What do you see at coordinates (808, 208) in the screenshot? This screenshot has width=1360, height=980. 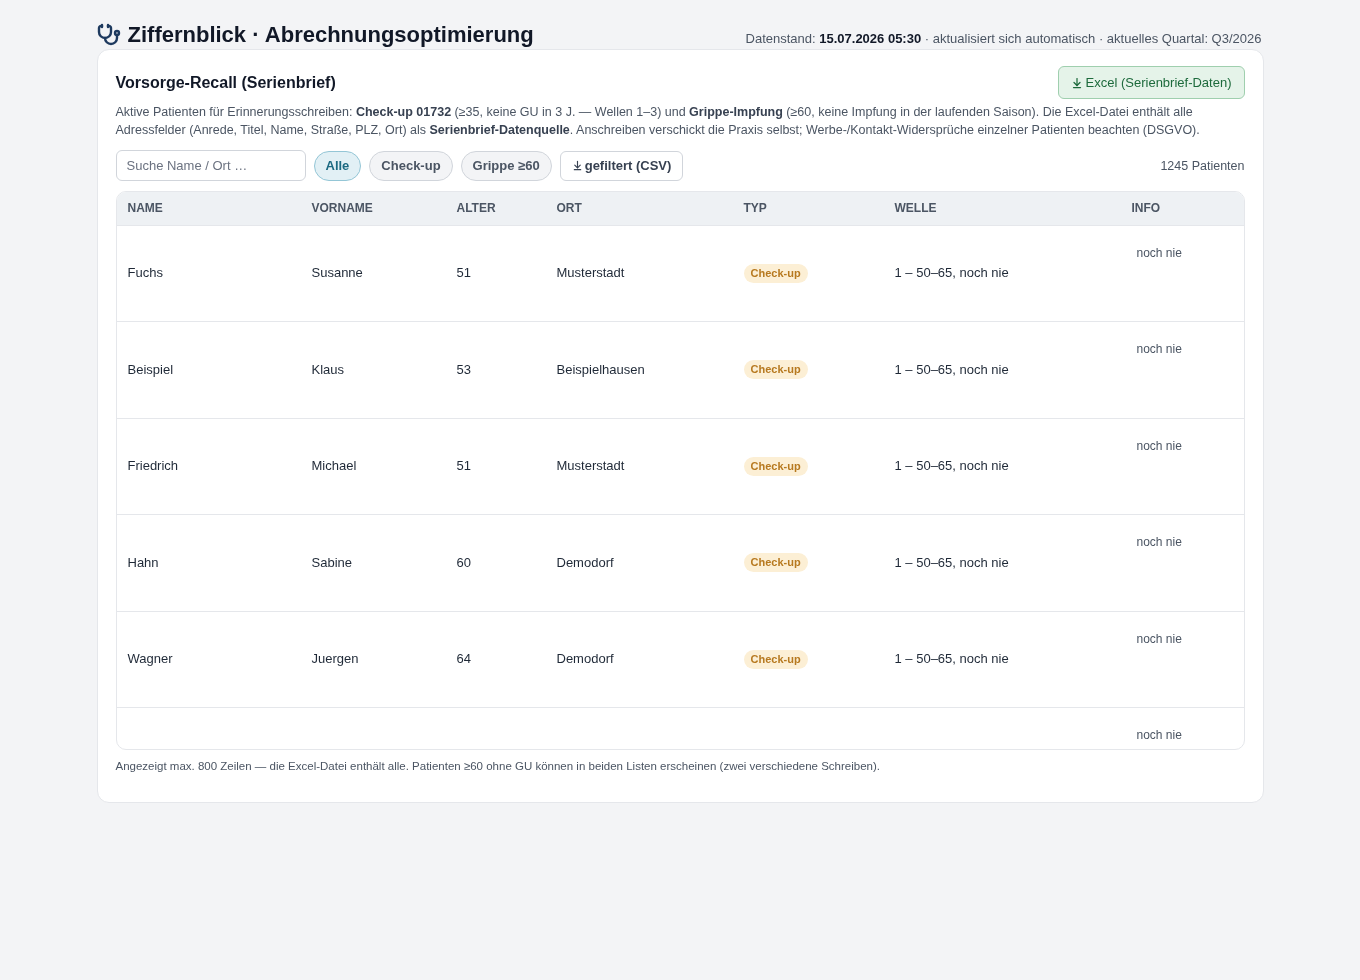 I see `column-header: TYP` at bounding box center [808, 208].